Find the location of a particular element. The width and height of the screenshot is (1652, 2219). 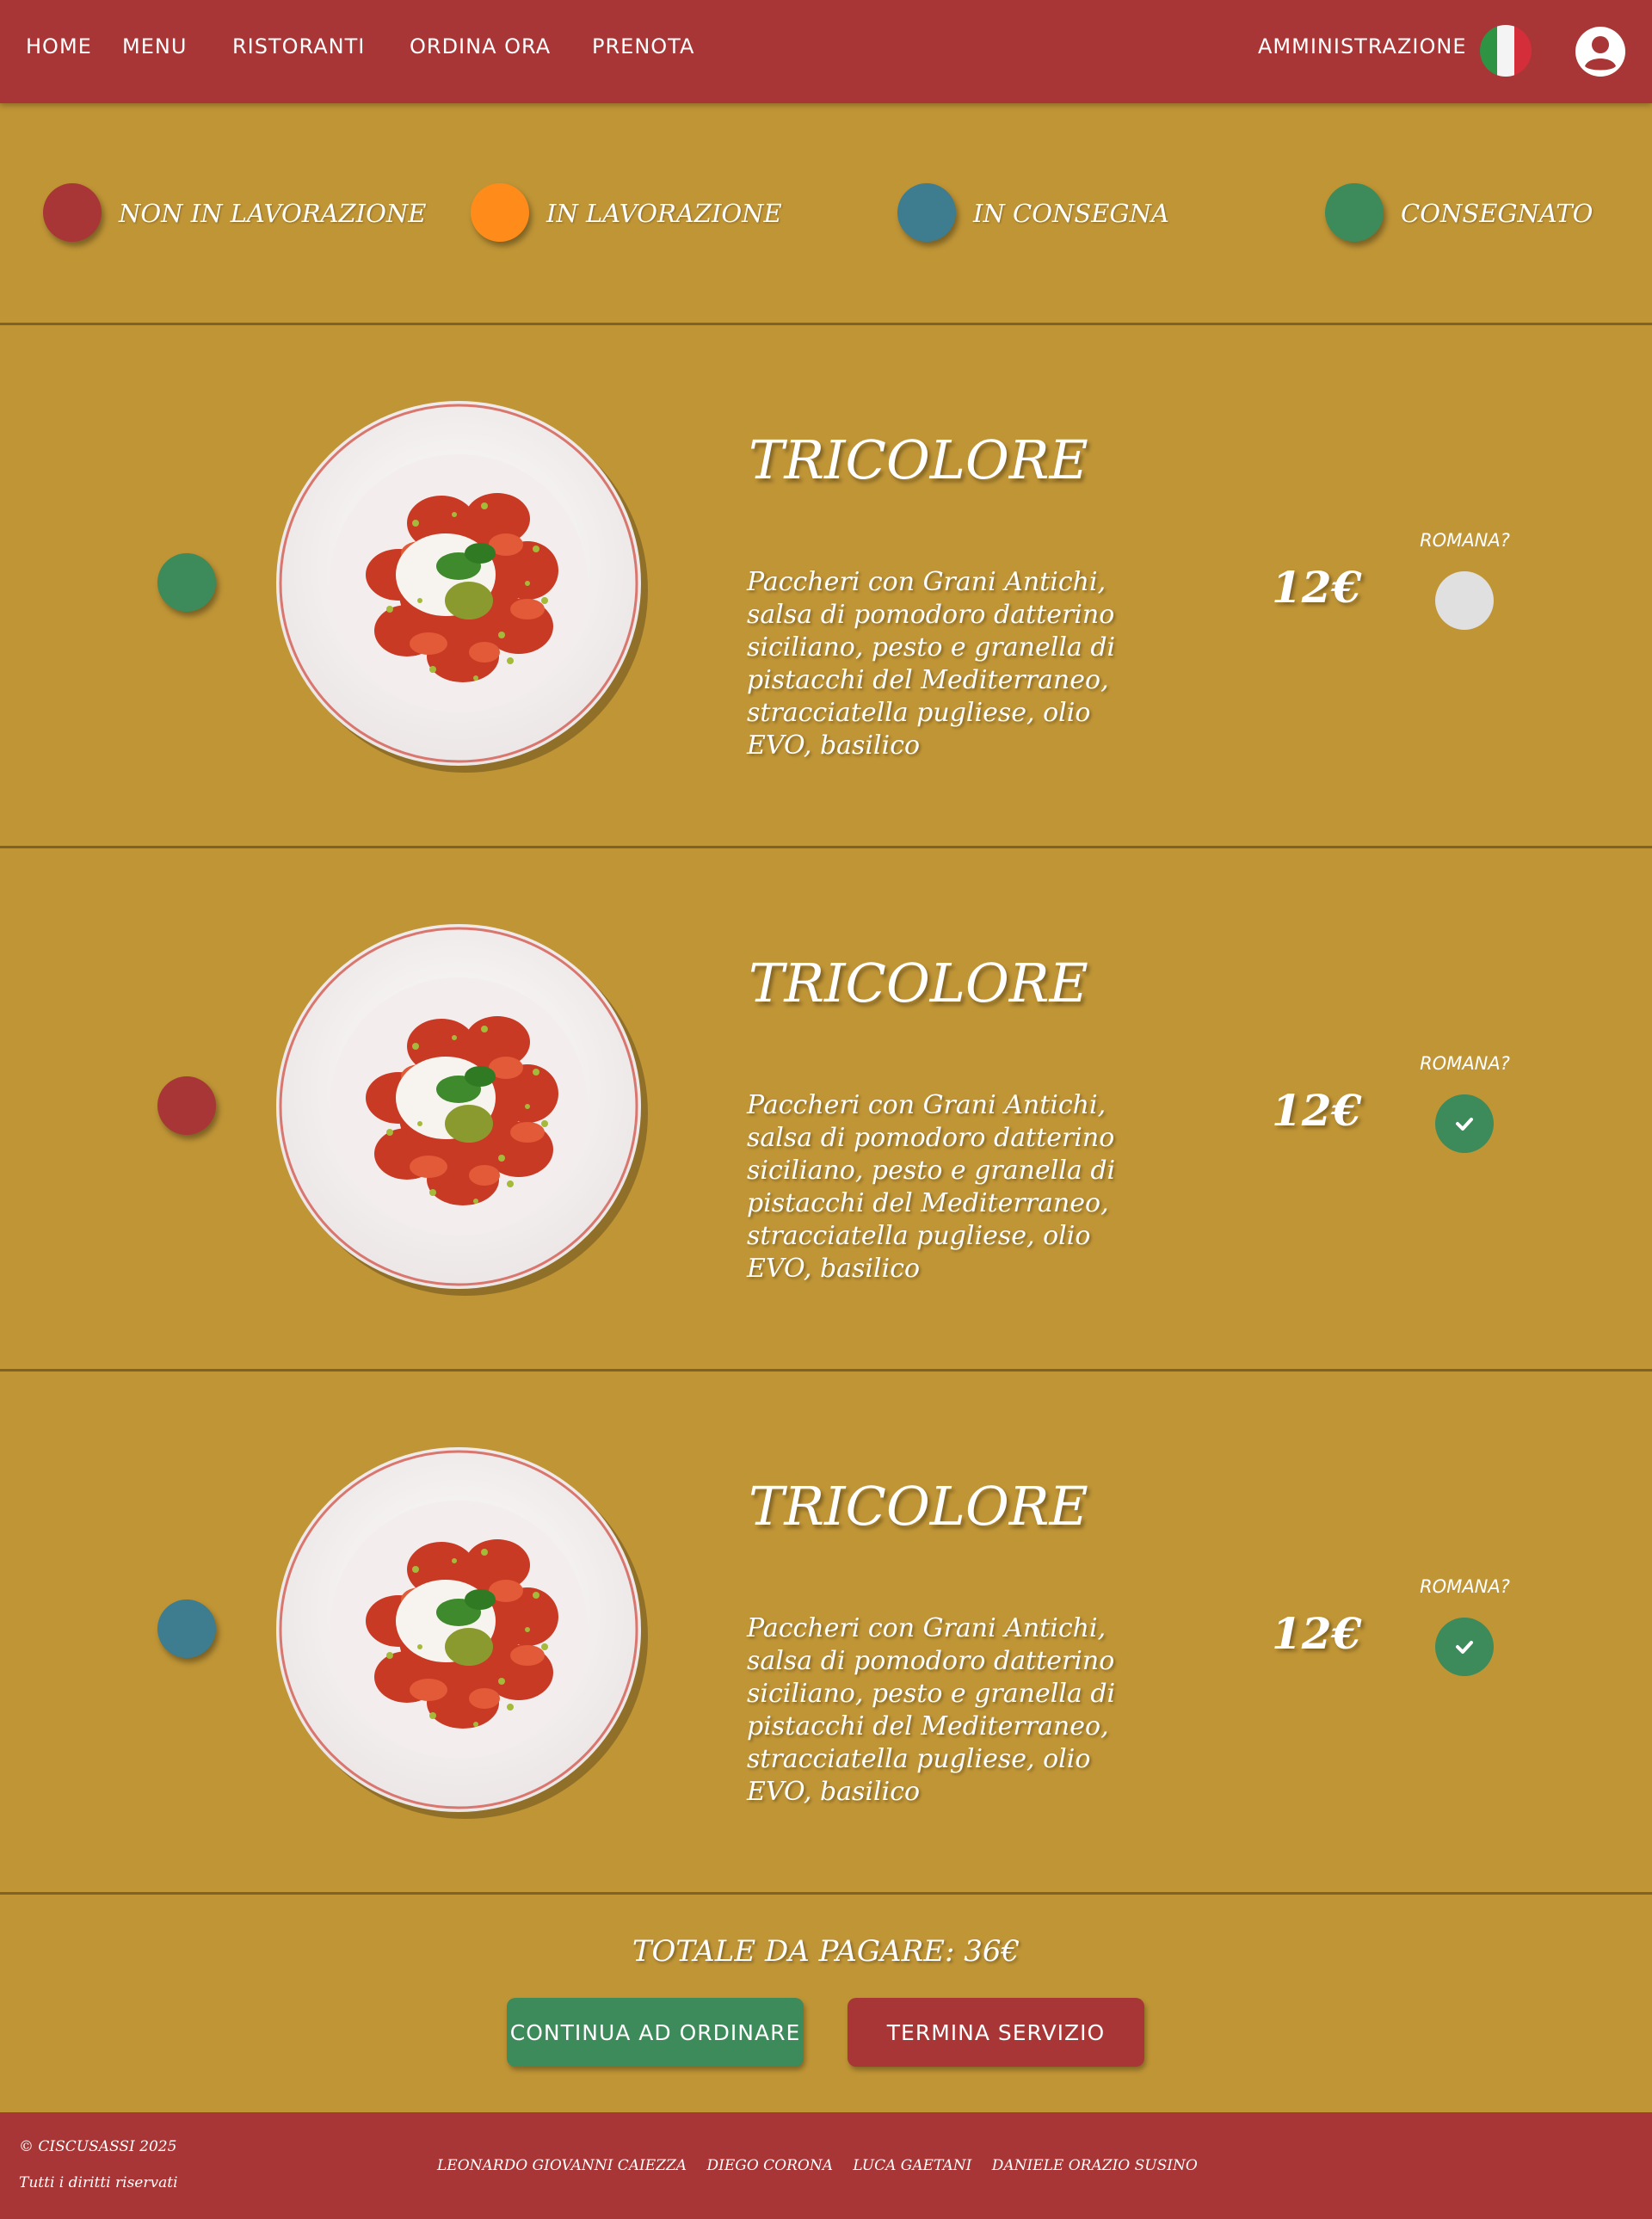

user-account-icon is located at coordinates (1600, 51).